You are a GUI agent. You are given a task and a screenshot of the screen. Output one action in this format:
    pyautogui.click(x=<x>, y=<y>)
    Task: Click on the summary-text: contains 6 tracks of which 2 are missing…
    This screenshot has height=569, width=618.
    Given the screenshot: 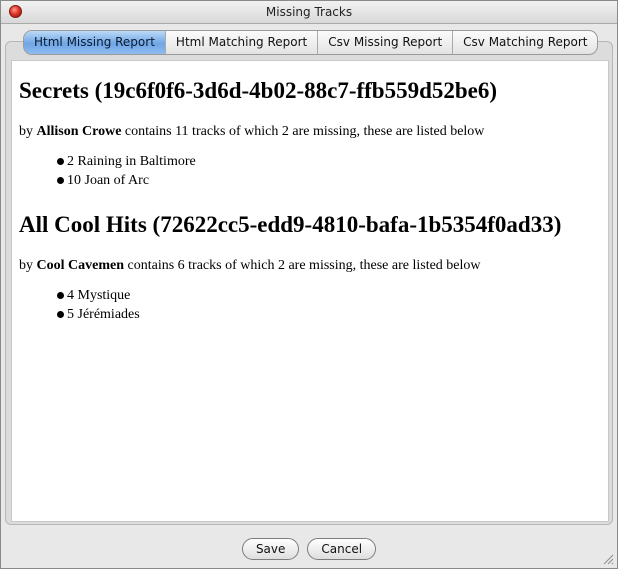 What is the action you would take?
    pyautogui.click(x=304, y=265)
    